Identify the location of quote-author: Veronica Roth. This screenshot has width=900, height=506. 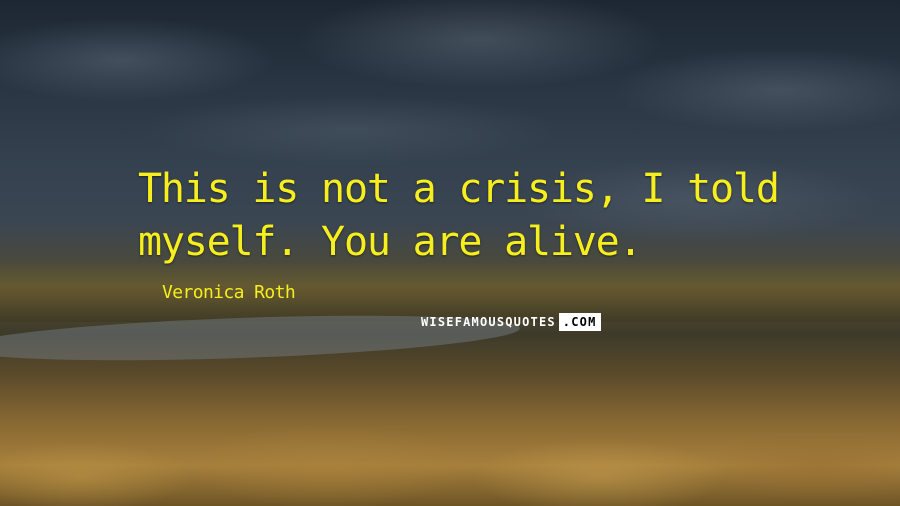
(229, 292).